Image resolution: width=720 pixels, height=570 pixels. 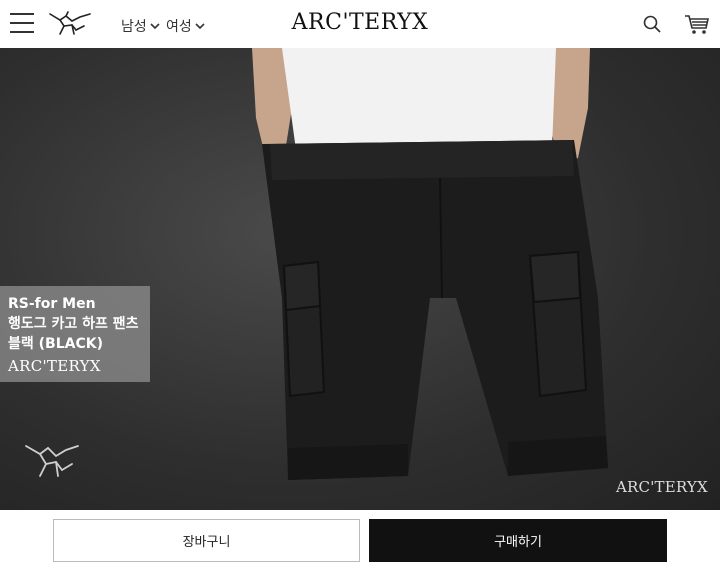 I want to click on product-line-name: 행도그 카고 하프 팬츠, so click(x=73, y=324).